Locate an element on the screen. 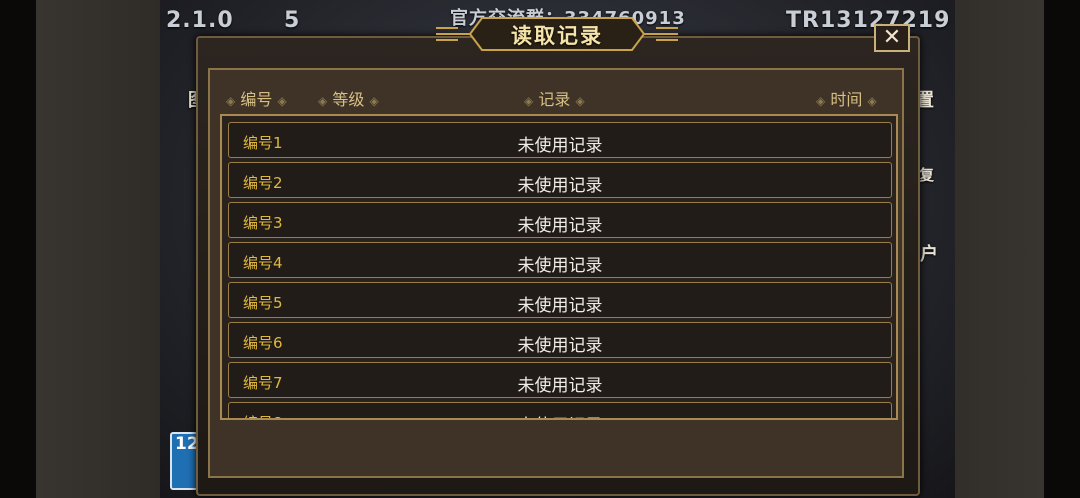 The width and height of the screenshot is (1080, 498). left-decorative-panel is located at coordinates (98, 249).